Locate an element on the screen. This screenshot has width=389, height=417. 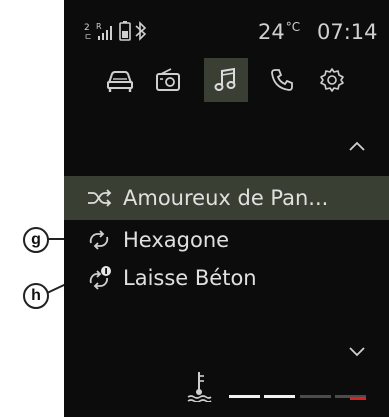
bluetooth-icon is located at coordinates (141, 31).